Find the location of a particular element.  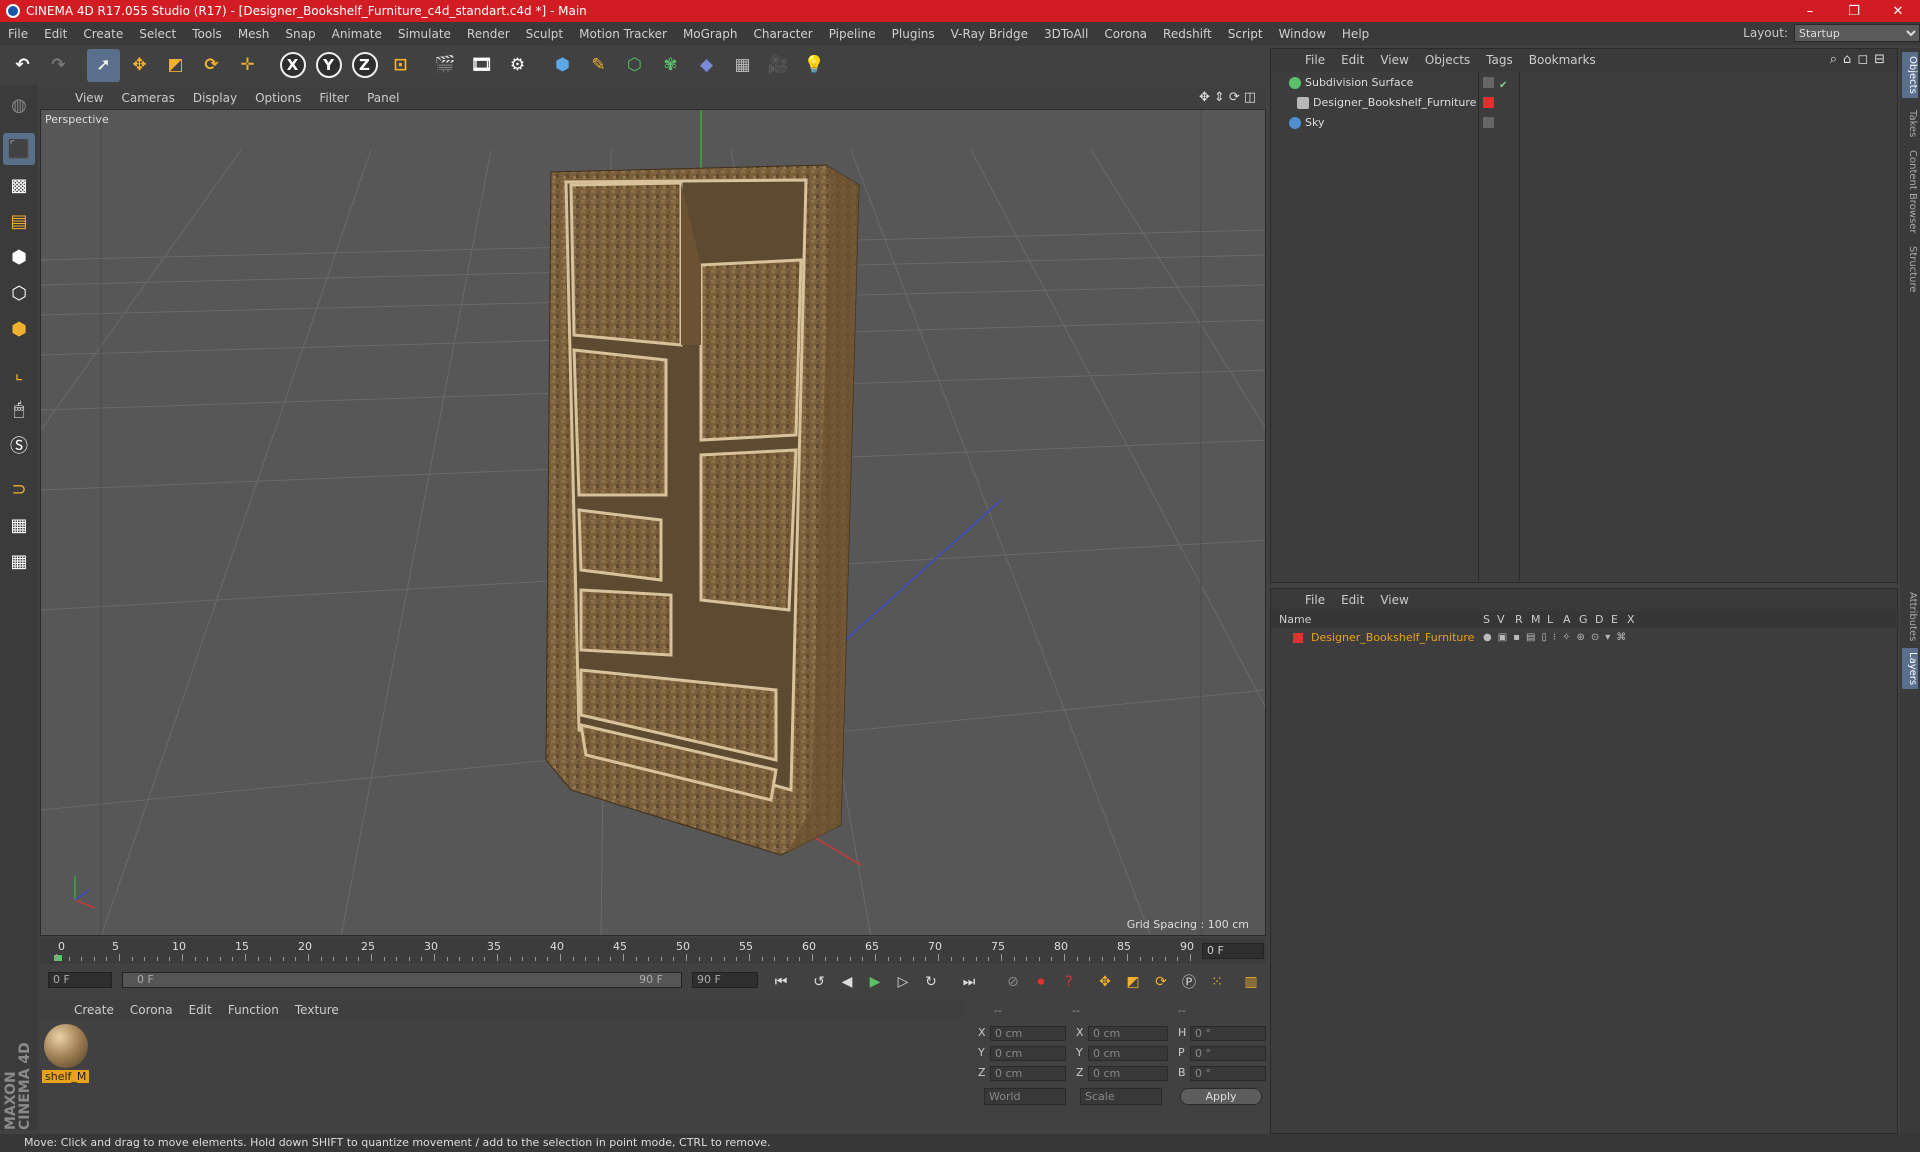

workplane-mode-icon: ▤ is located at coordinates (19, 221).